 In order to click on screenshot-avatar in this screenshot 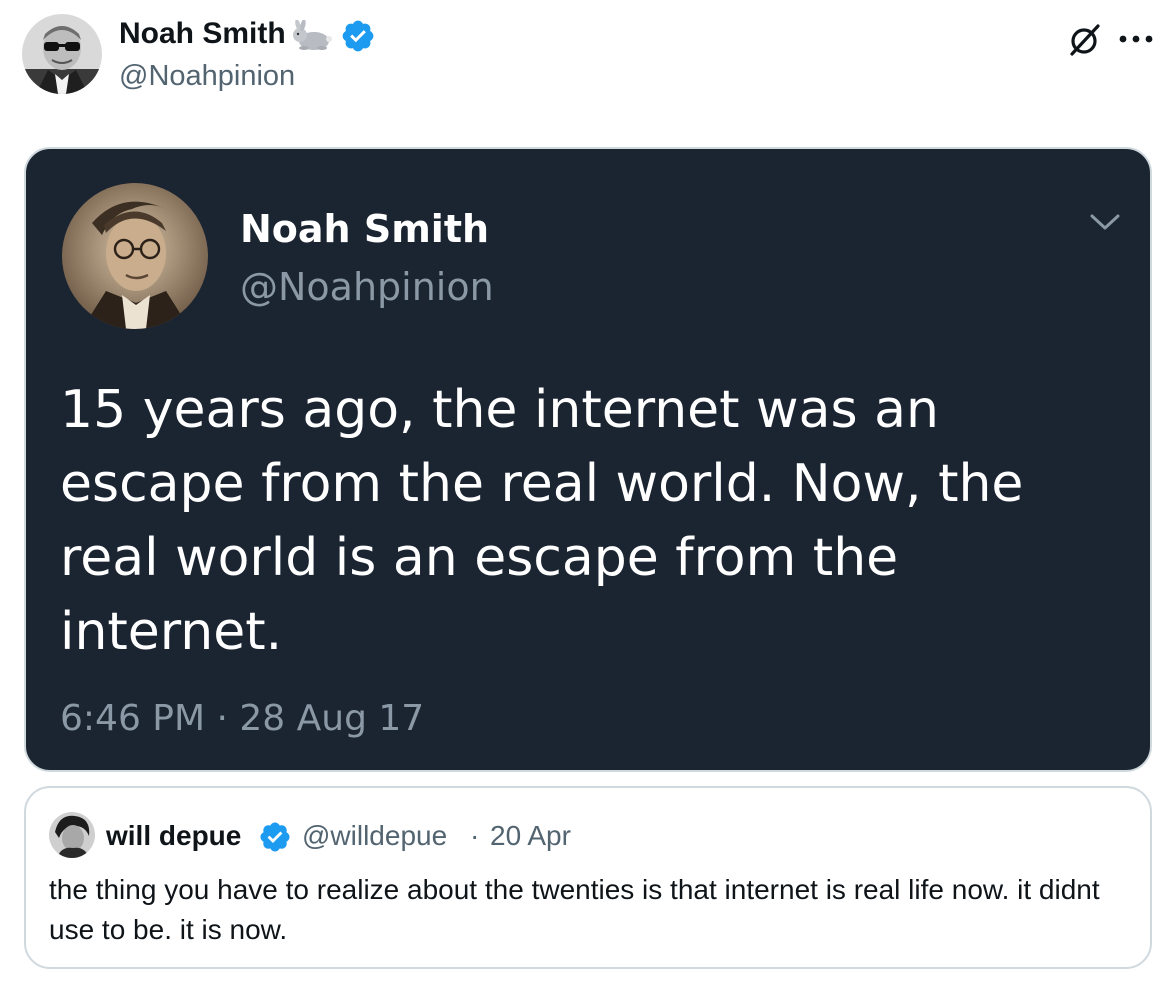, I will do `click(135, 256)`.